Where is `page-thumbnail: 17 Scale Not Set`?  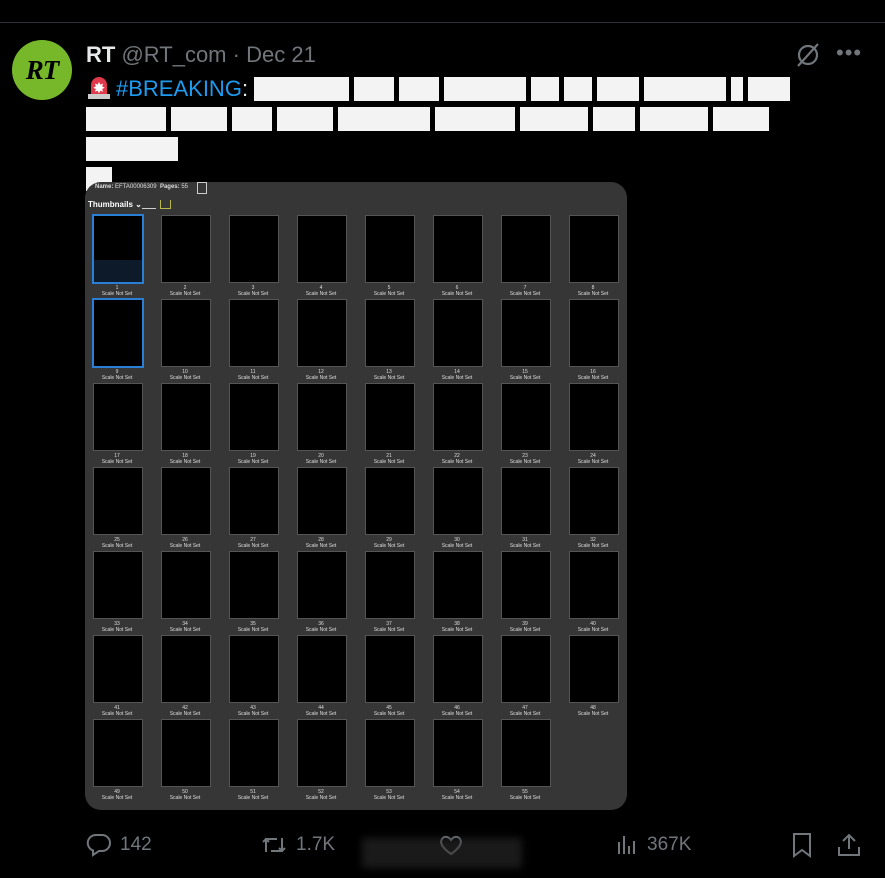 page-thumbnail: 17 Scale Not Set is located at coordinates (125, 425).